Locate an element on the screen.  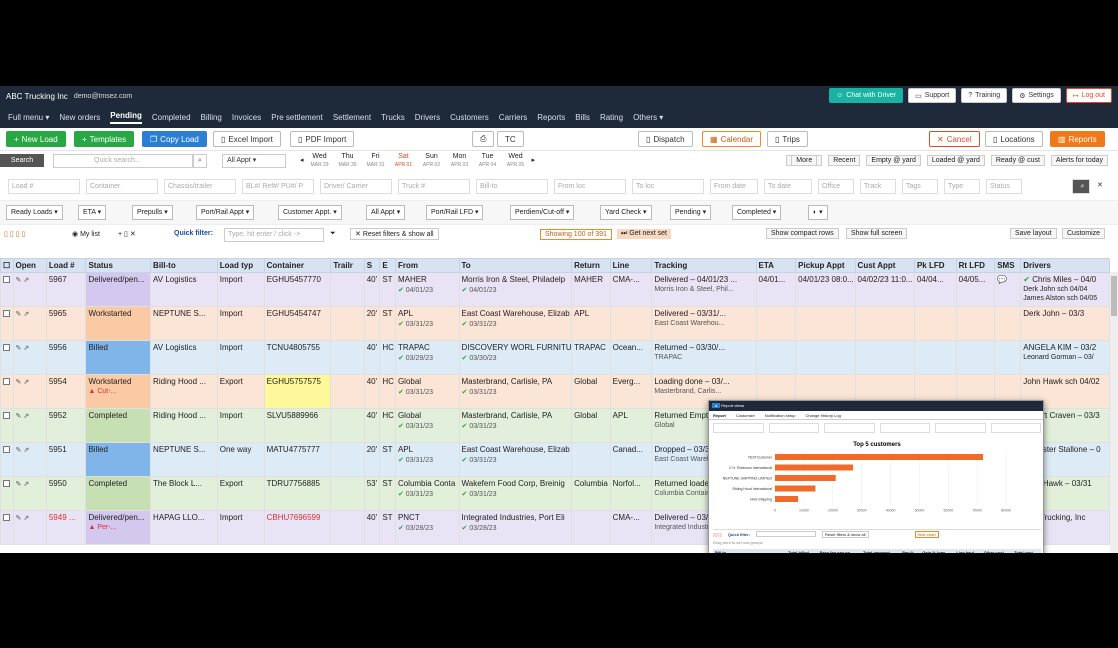
report-column-header: Other cost is located at coordinates (997, 551).